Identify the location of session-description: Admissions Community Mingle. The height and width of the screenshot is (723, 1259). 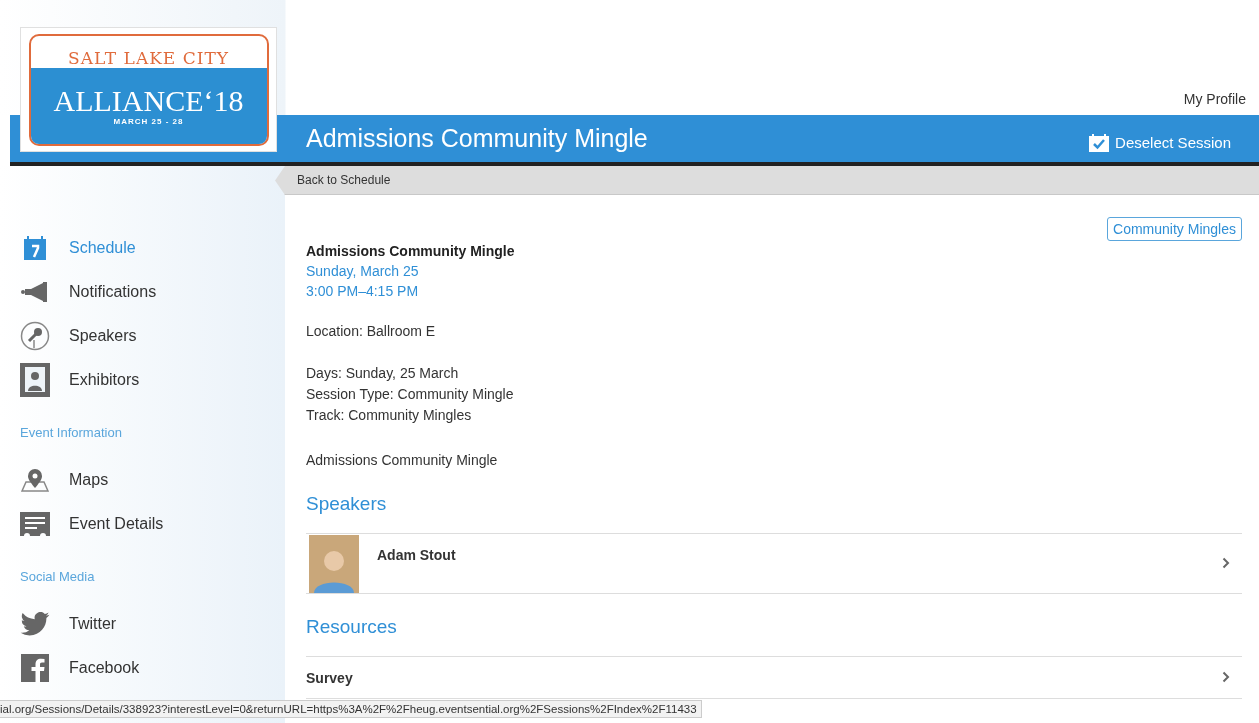
(402, 460).